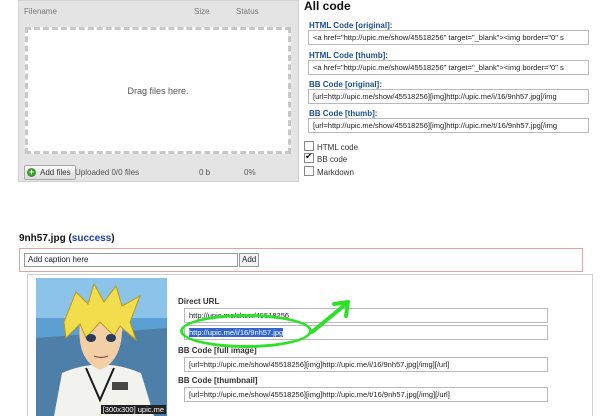  I want to click on col-status: Status, so click(247, 11).